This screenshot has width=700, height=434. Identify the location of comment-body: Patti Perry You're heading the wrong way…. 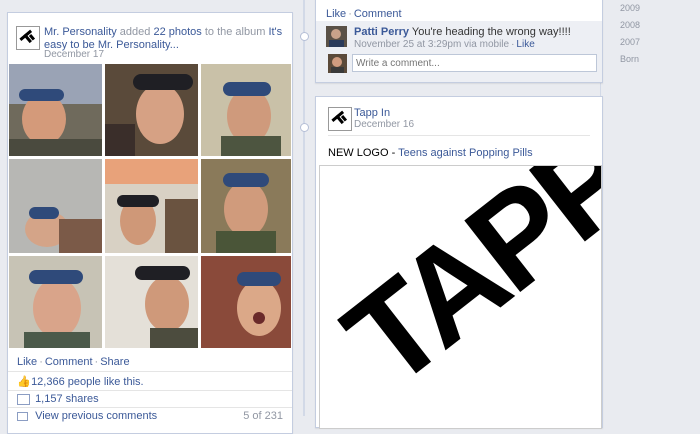
(474, 32).